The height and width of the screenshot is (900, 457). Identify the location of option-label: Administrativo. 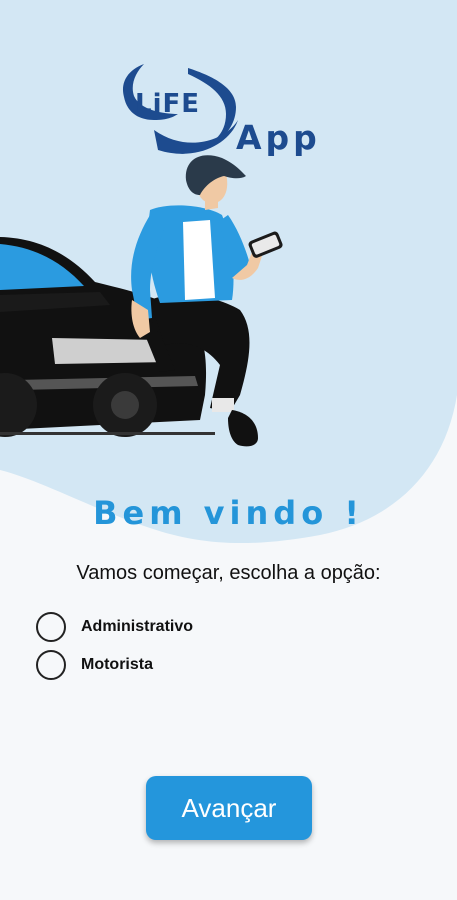
(137, 626).